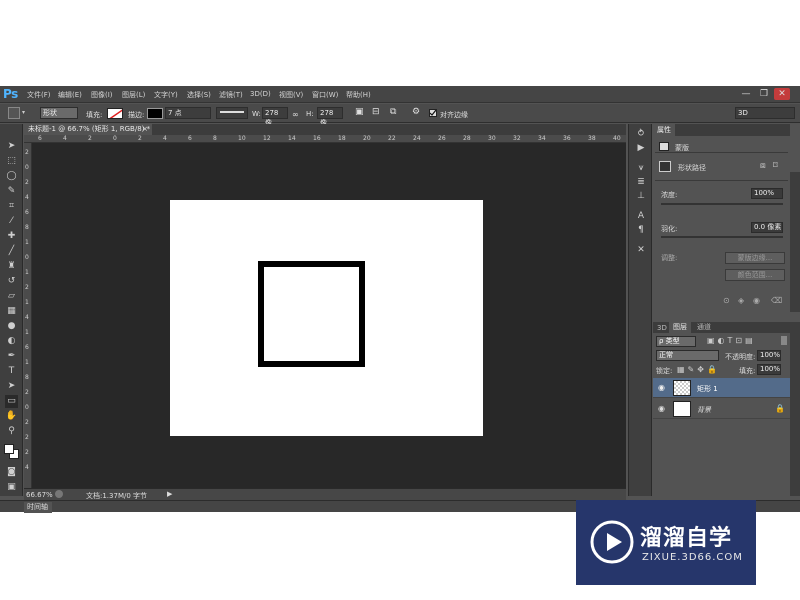 Image resolution: width=800 pixels, height=600 pixels. I want to click on feather-slider, so click(722, 237).